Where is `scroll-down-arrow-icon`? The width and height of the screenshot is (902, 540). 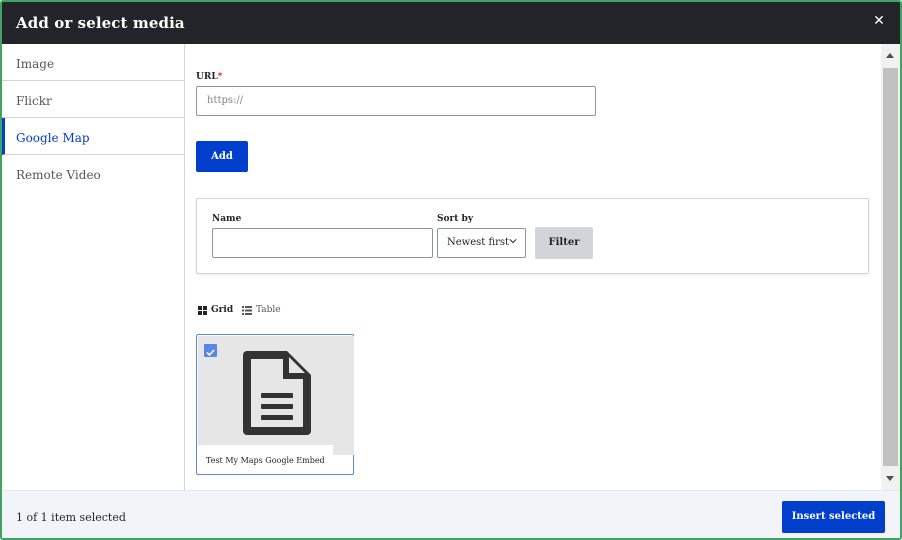
scroll-down-arrow-icon is located at coordinates (890, 478).